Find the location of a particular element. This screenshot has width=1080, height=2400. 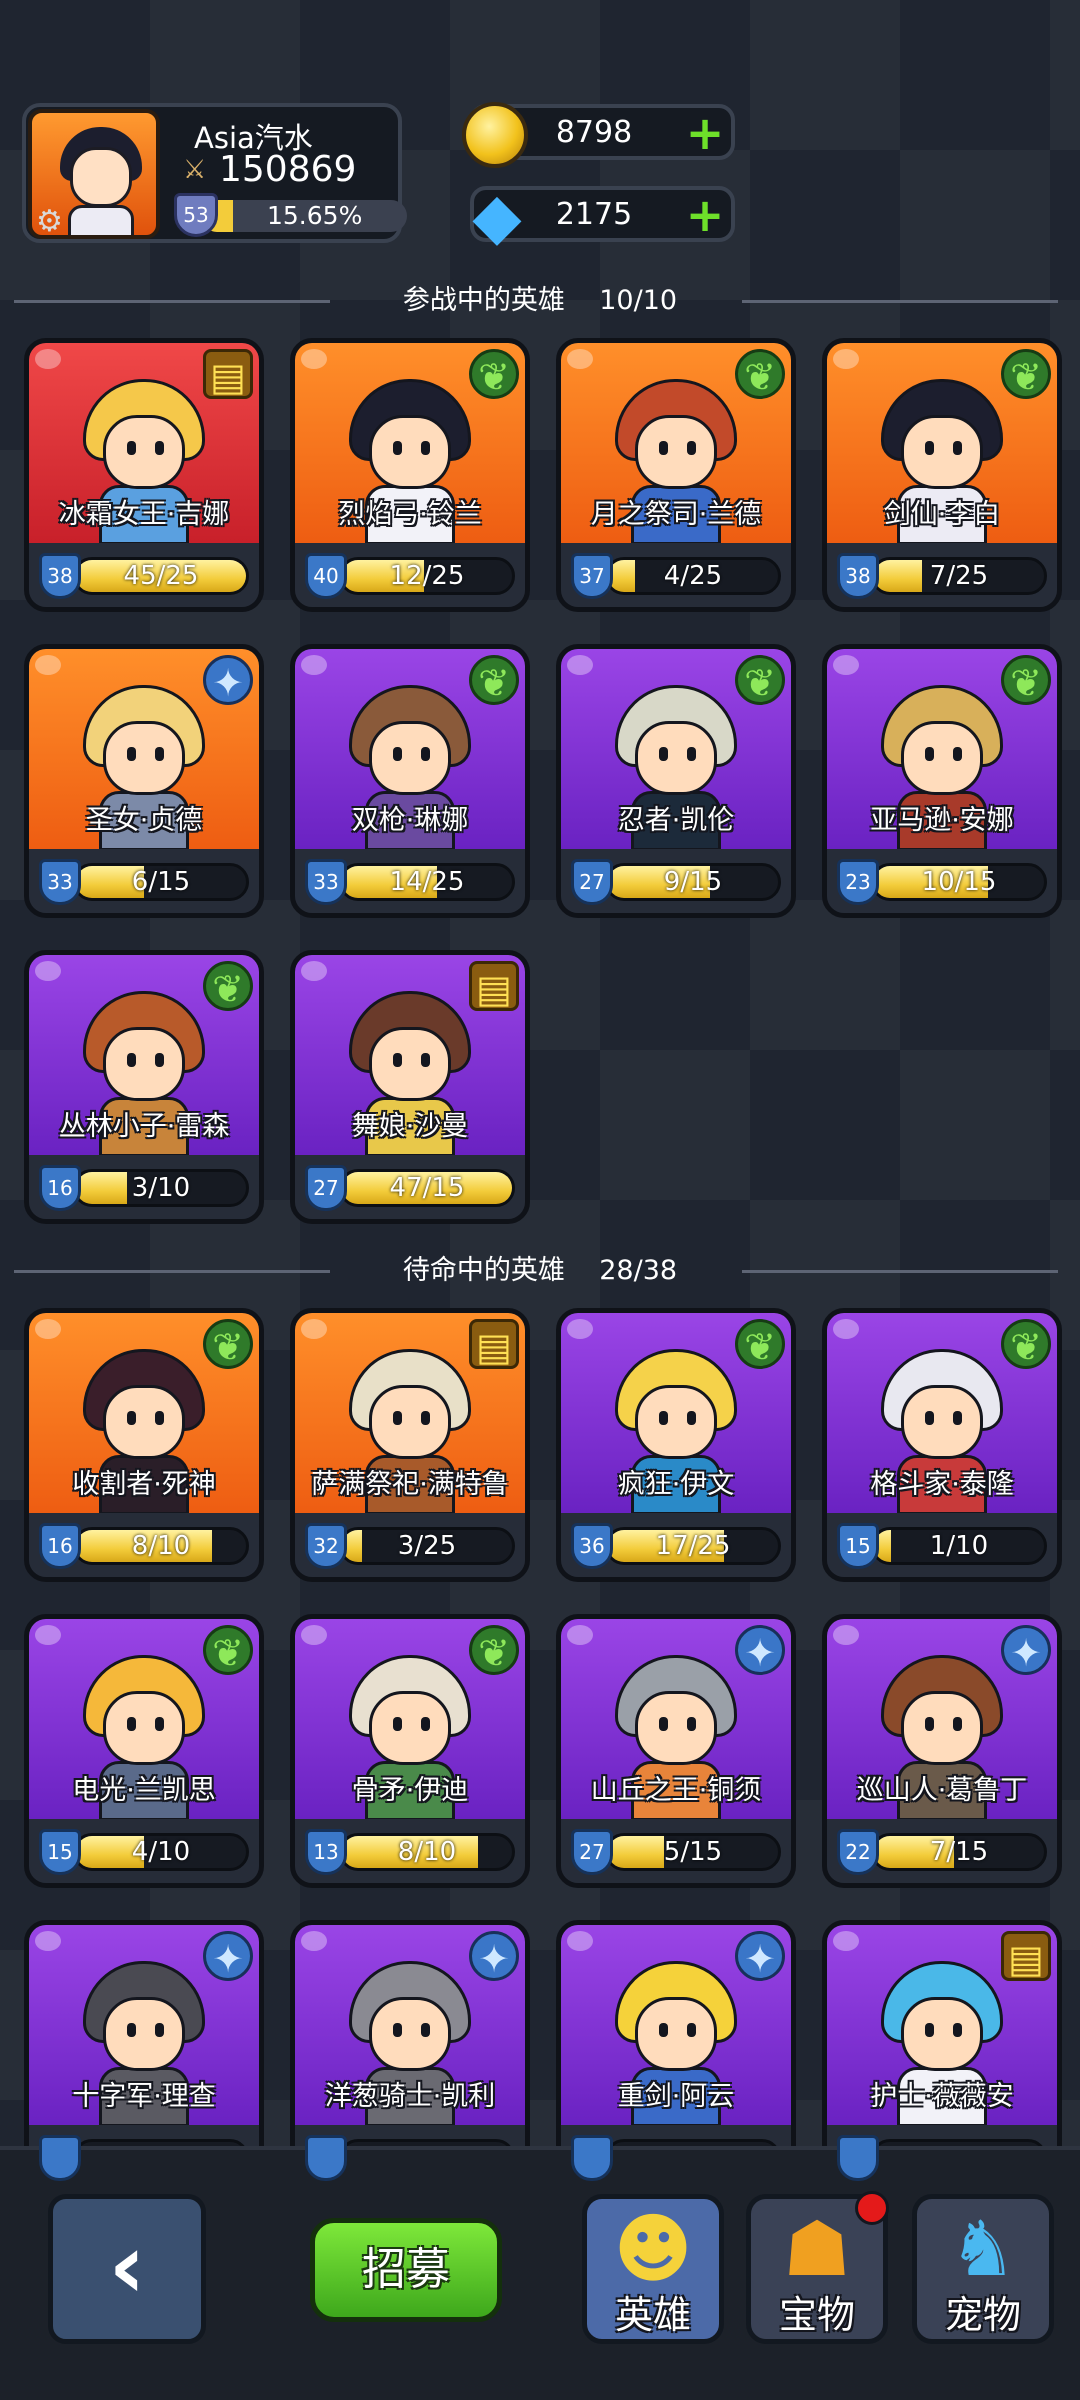

hero-name: 山丘之王·铜须 is located at coordinates (676, 1790).